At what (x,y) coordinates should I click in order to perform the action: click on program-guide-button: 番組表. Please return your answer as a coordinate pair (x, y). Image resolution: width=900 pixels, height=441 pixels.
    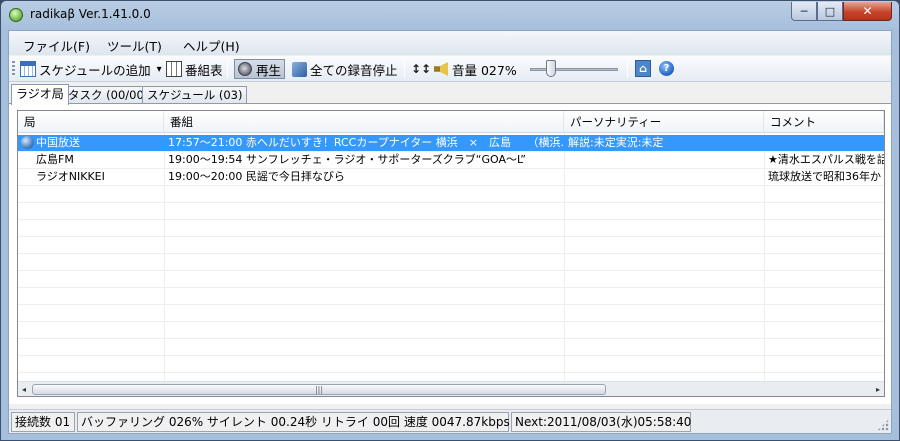
    Looking at the image, I should click on (194, 69).